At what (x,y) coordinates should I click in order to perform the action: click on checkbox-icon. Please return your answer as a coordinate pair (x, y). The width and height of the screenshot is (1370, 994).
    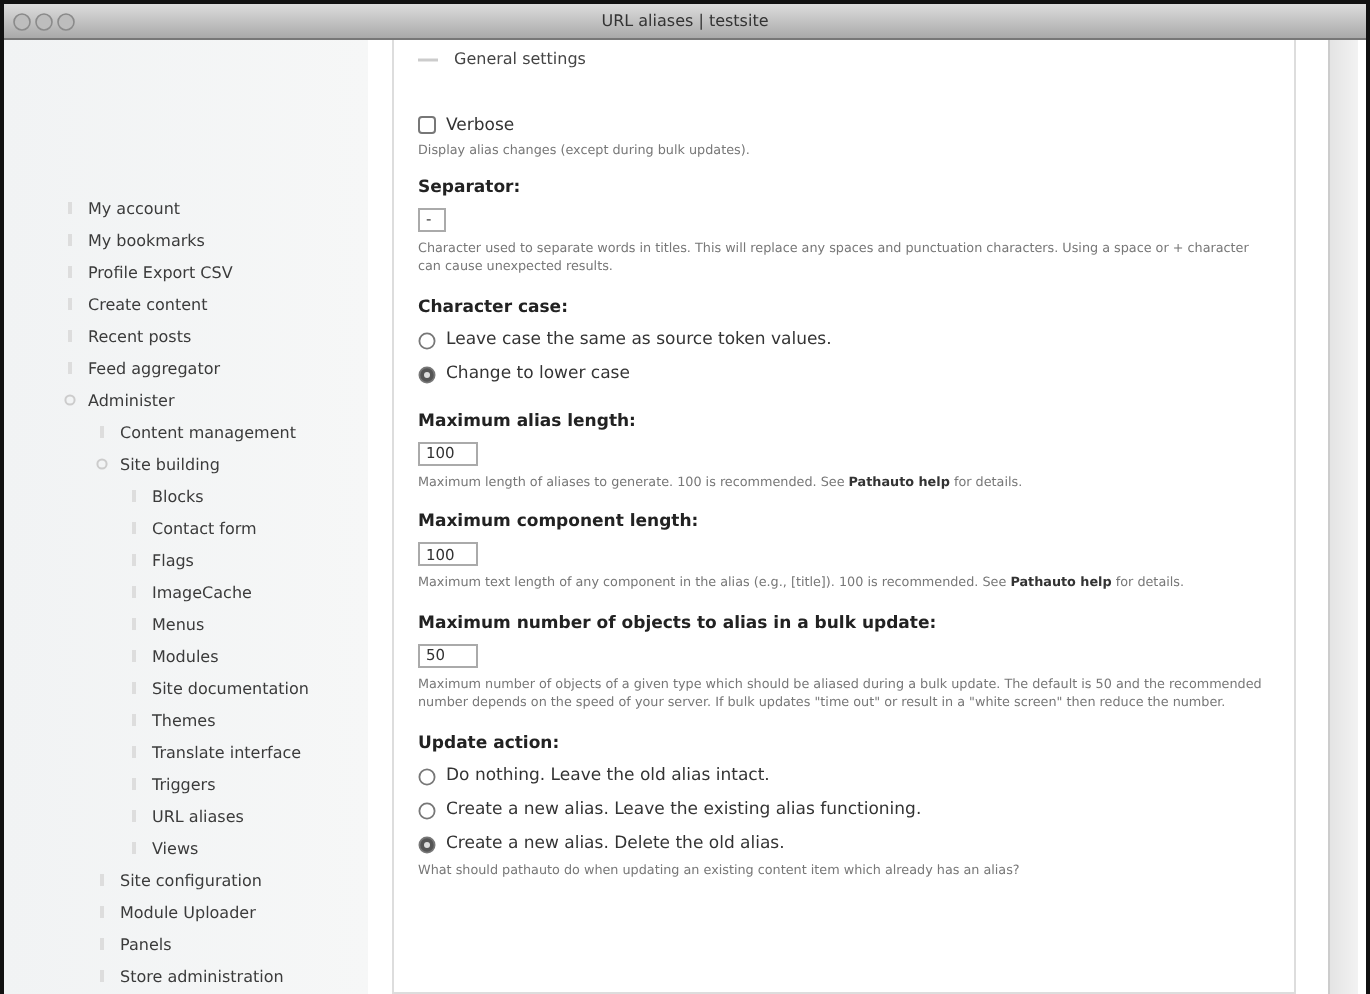
    Looking at the image, I should click on (427, 125).